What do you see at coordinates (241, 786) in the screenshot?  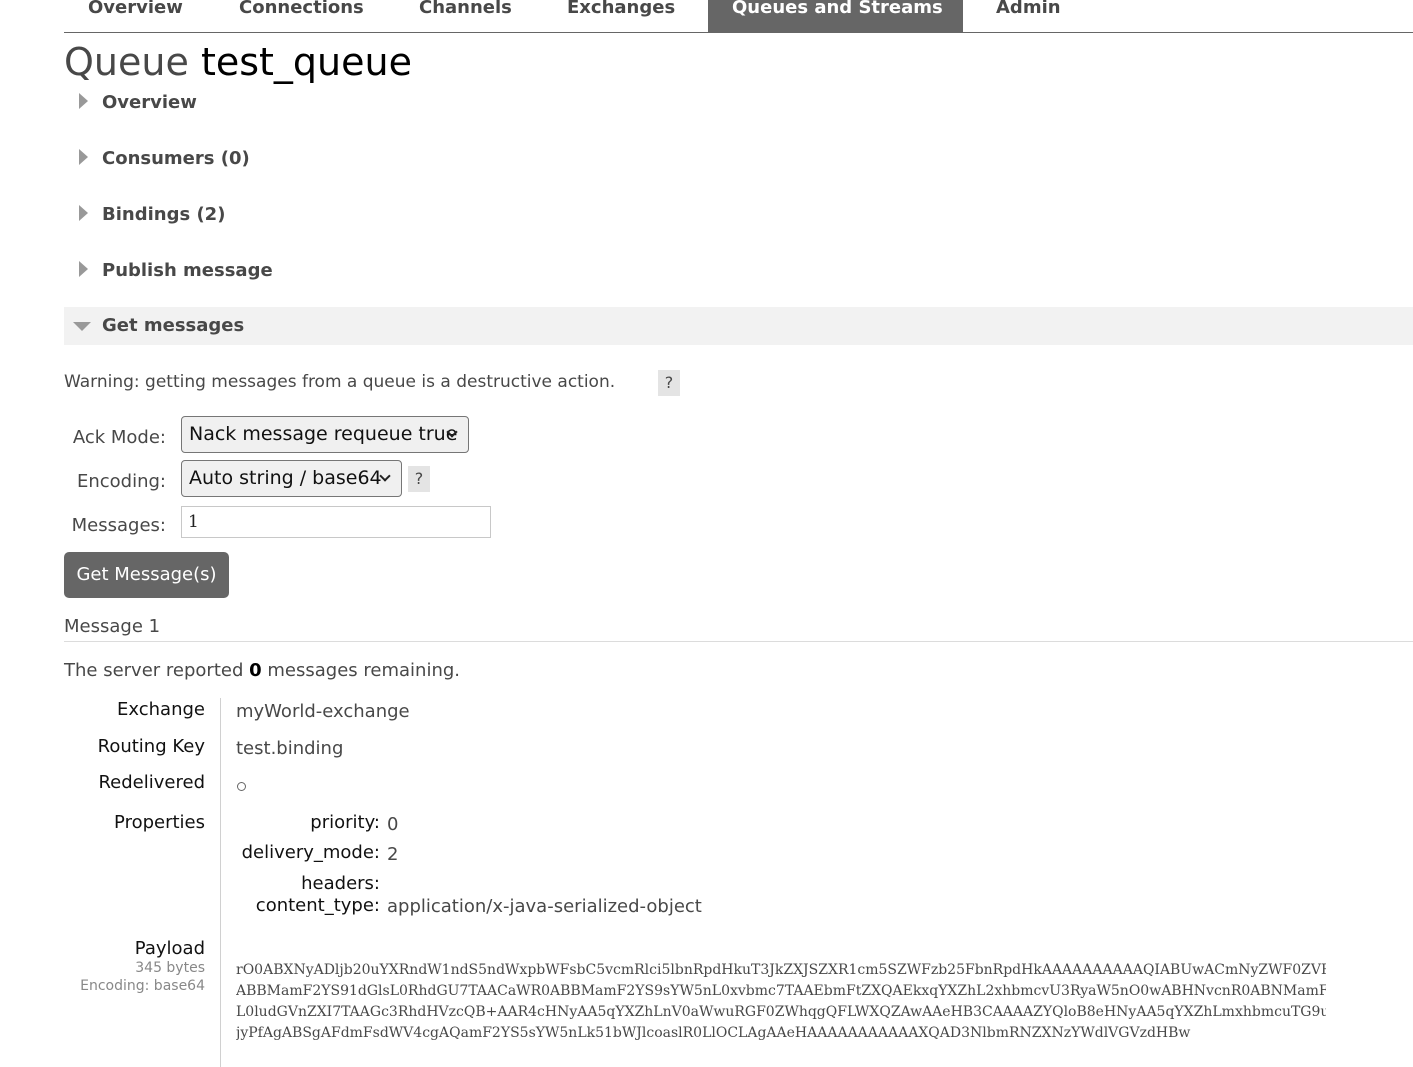 I see `redelivered-false-icon` at bounding box center [241, 786].